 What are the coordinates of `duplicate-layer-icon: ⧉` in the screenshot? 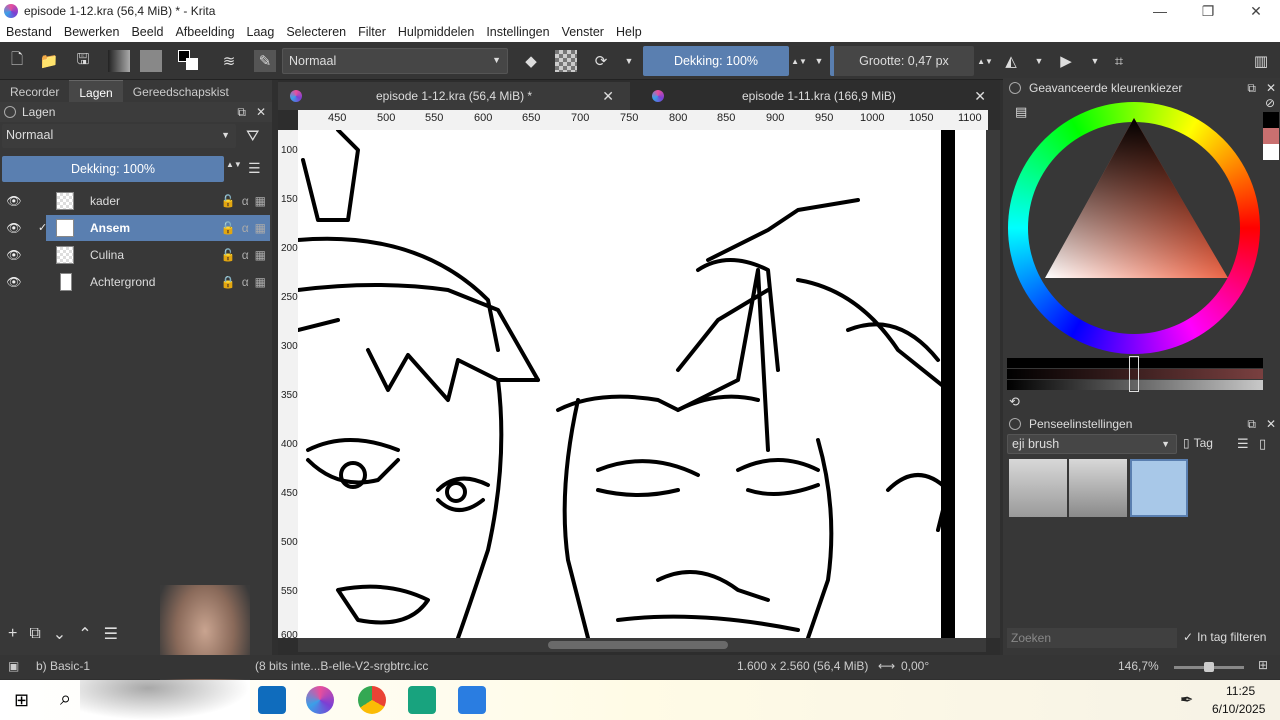 It's located at (34, 634).